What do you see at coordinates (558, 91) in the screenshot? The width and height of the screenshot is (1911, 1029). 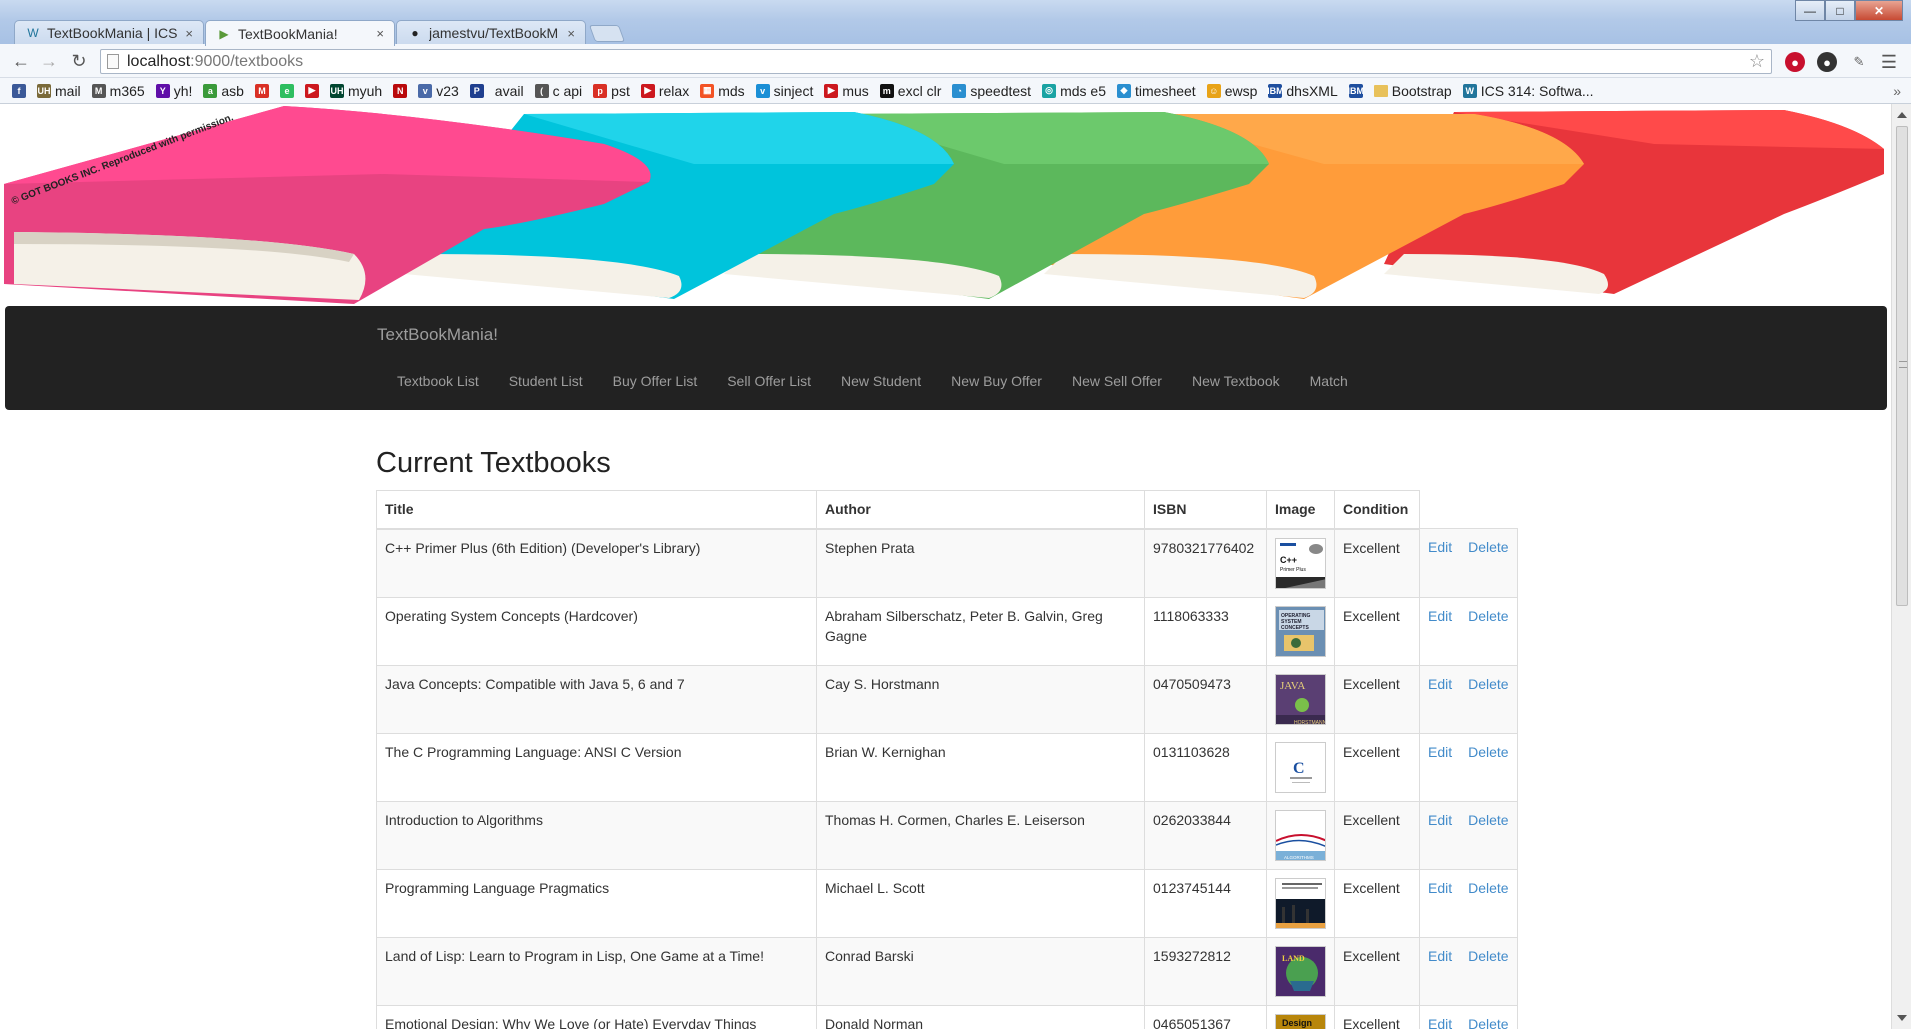 I see `bookmark-item: (c api` at bounding box center [558, 91].